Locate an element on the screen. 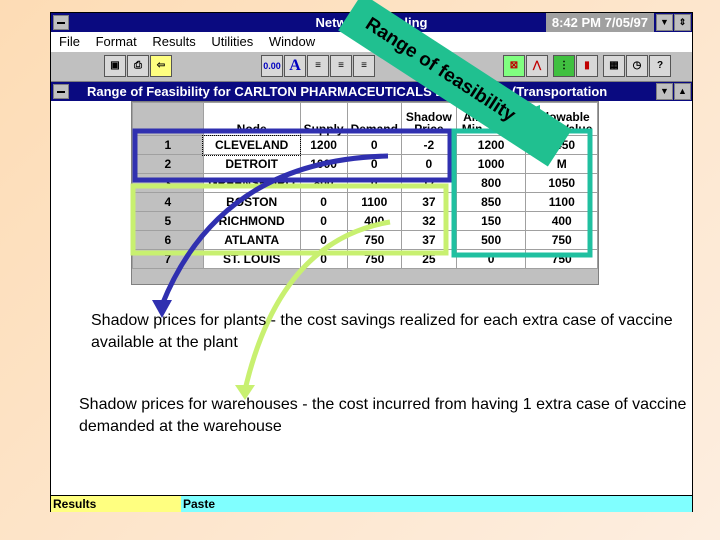 Image resolution: width=720 pixels, height=540 pixels. warehouses-highlight-box is located at coordinates (289, 219).